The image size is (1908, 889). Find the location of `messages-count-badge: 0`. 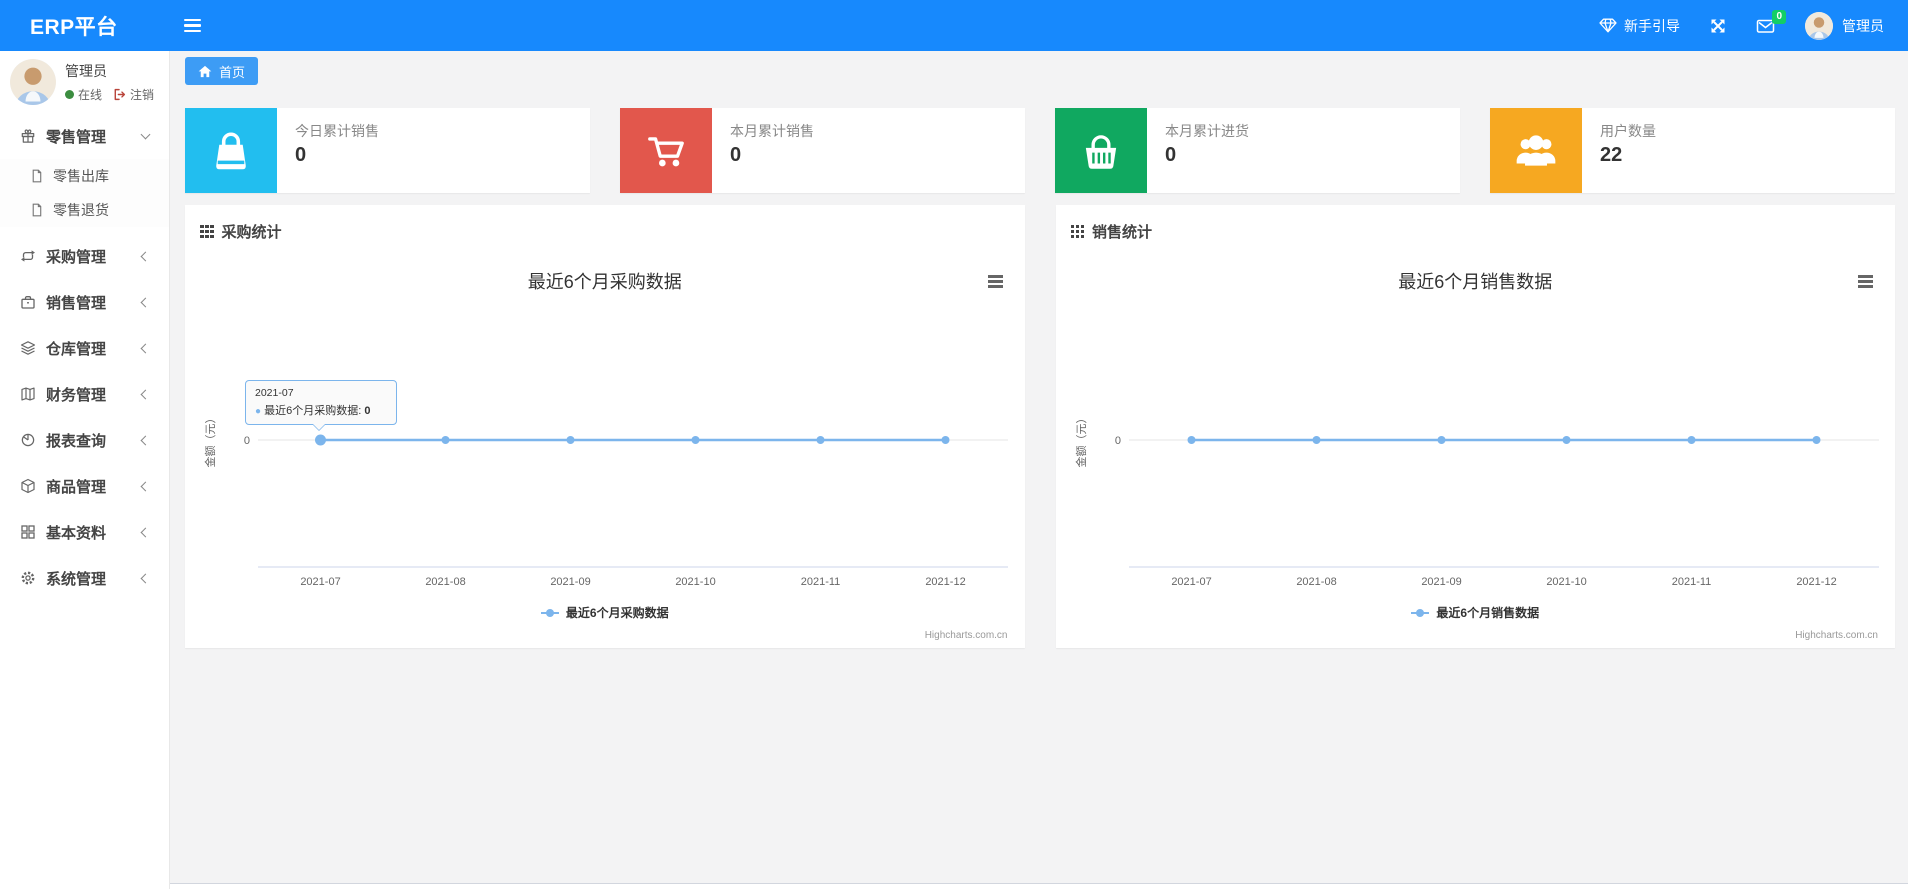

messages-count-badge: 0 is located at coordinates (1779, 16).